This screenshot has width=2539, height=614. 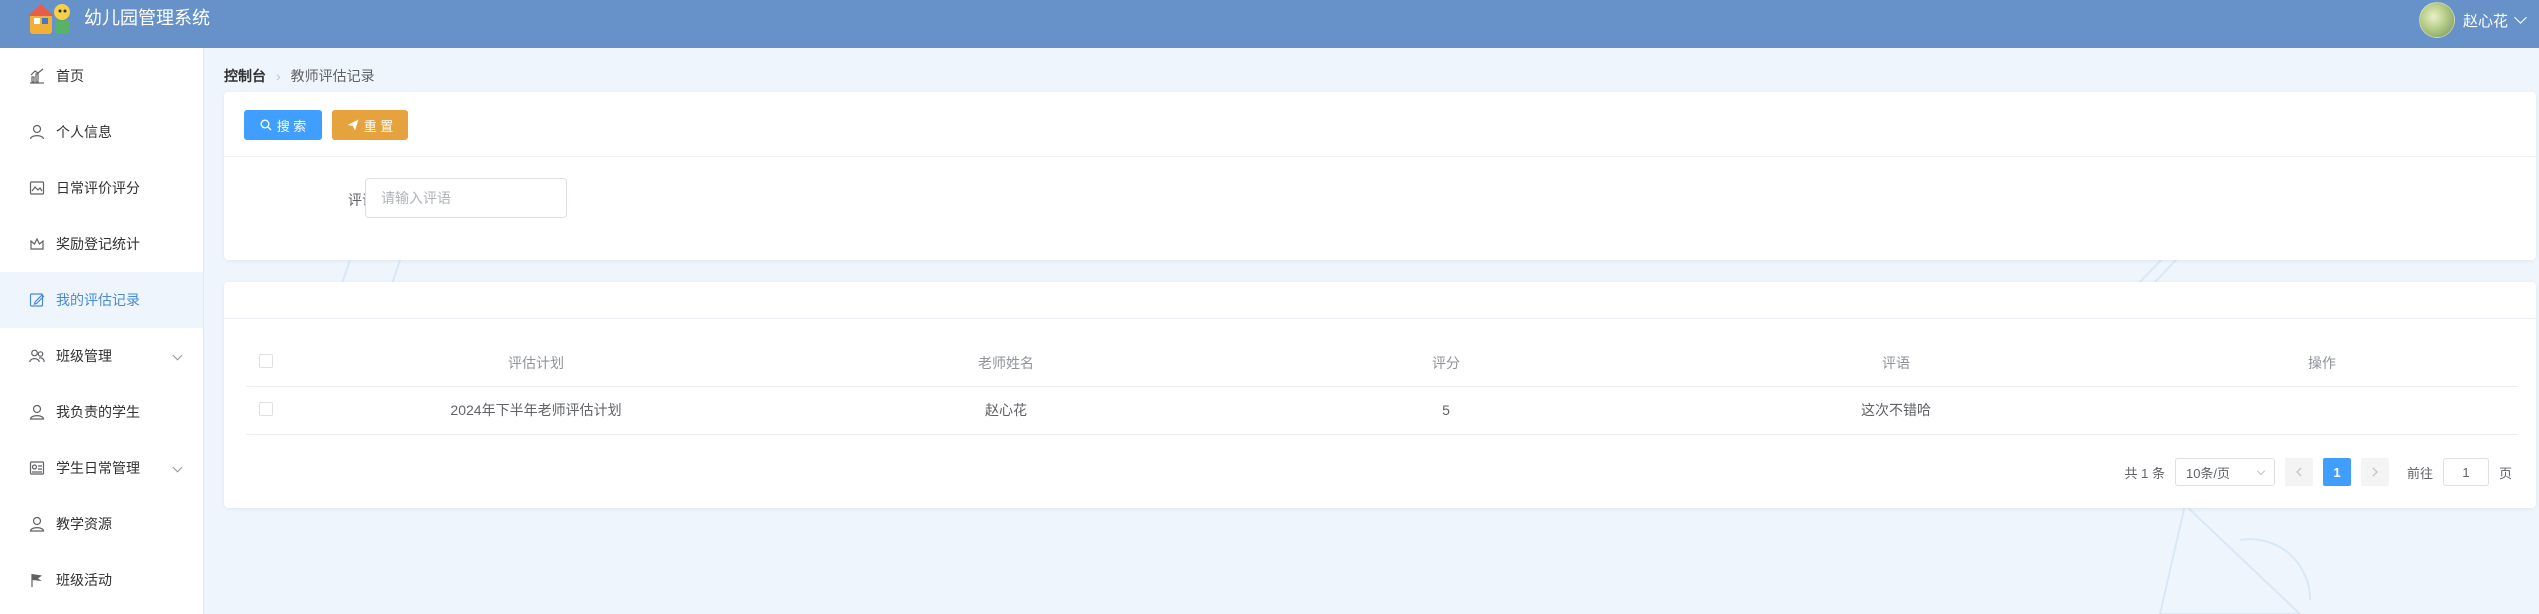 What do you see at coordinates (1446, 410) in the screenshot?
I see `cell-score: 5` at bounding box center [1446, 410].